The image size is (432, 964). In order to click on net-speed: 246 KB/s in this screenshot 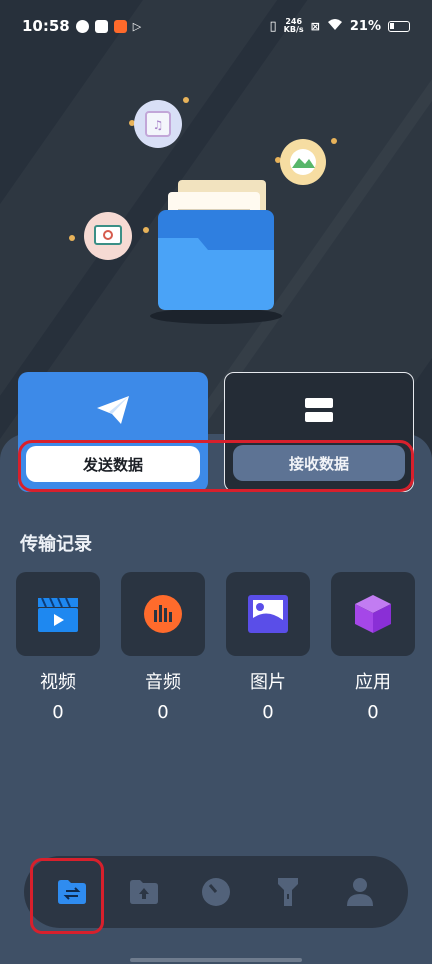, I will do `click(293, 25)`.